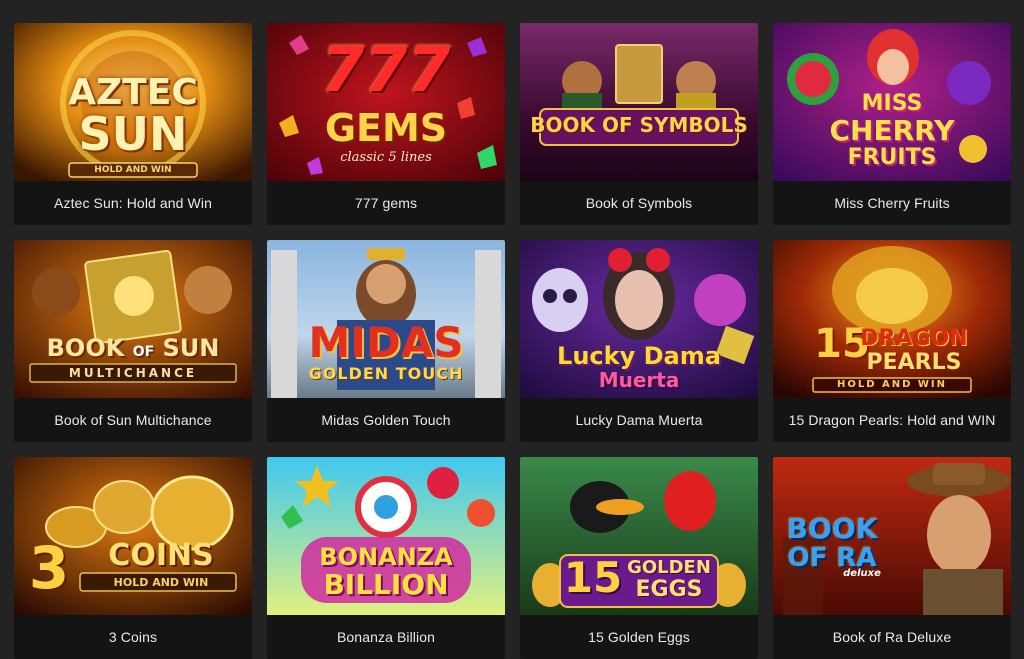 This screenshot has width=1024, height=659. I want to click on logo-line-1: BONANZA, so click(386, 557).